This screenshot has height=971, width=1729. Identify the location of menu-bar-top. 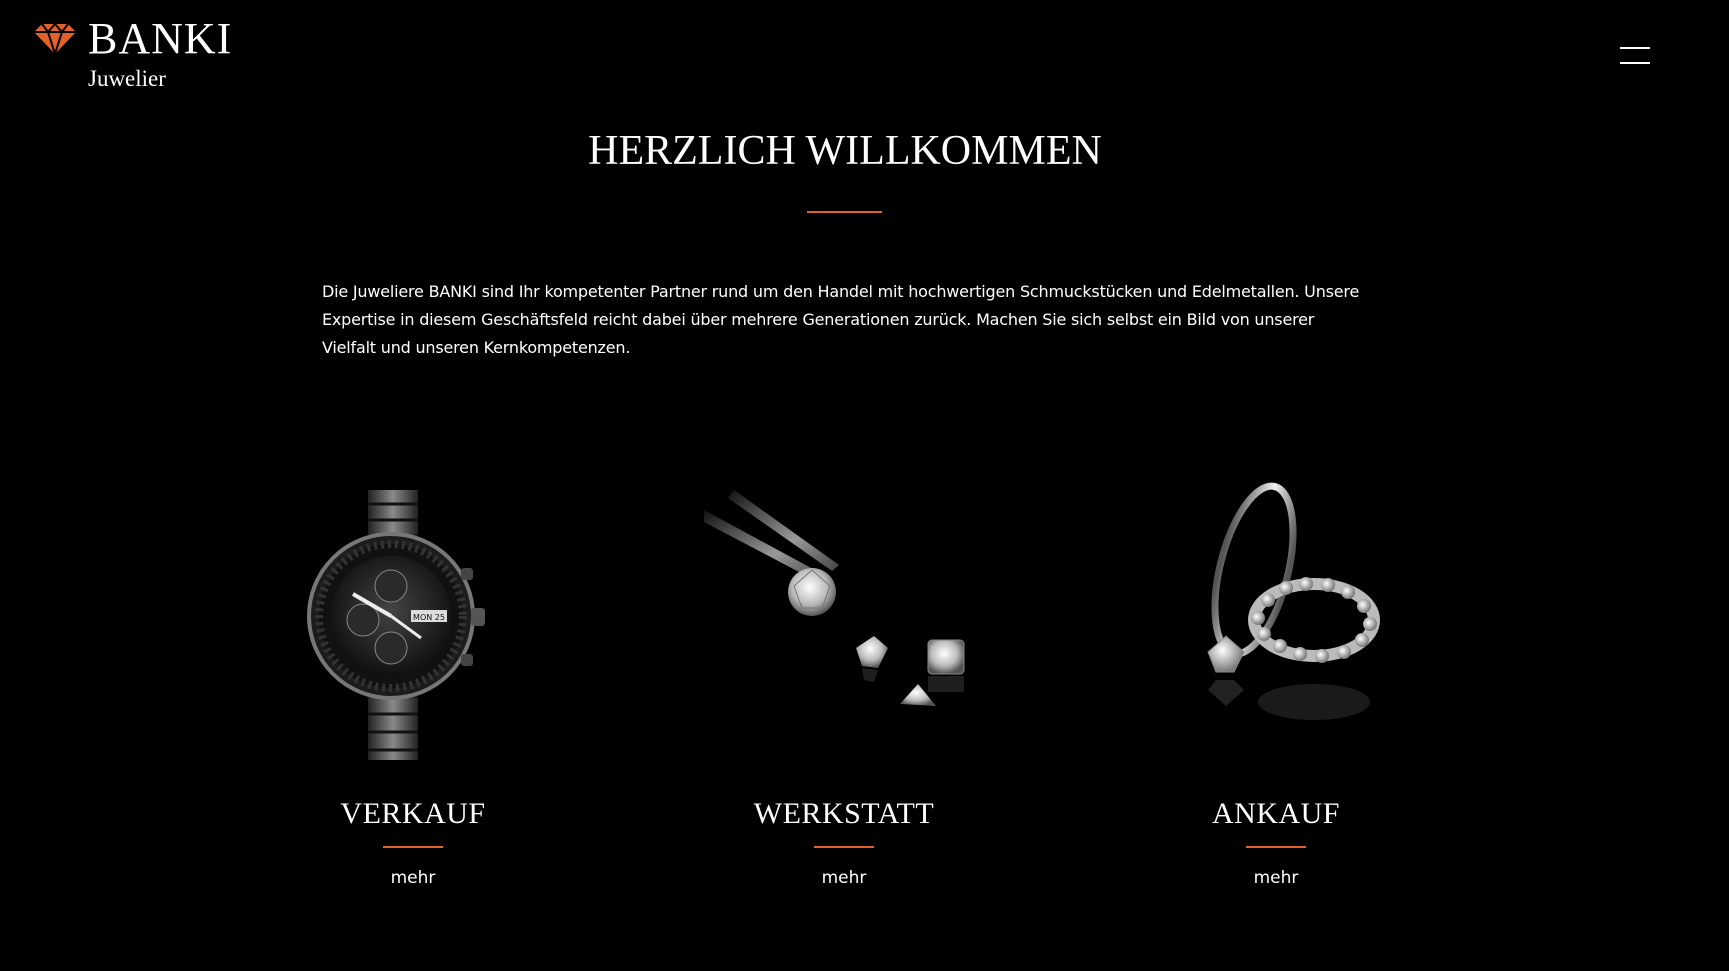
(1635, 48).